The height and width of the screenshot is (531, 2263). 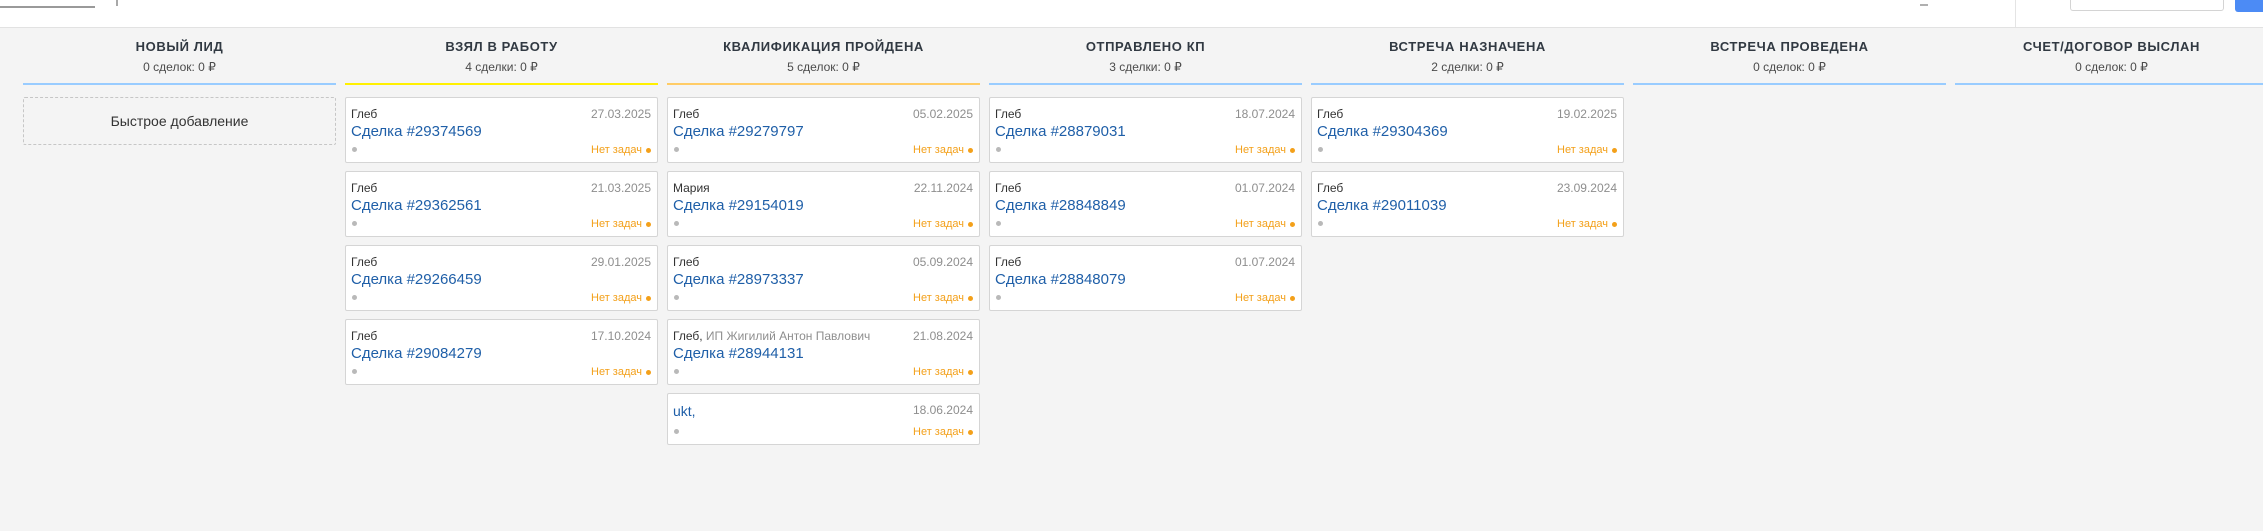 I want to click on deal-card: Глеб 23.09.2024 Сделка #29011039 Нет задач, so click(x=1467, y=204).